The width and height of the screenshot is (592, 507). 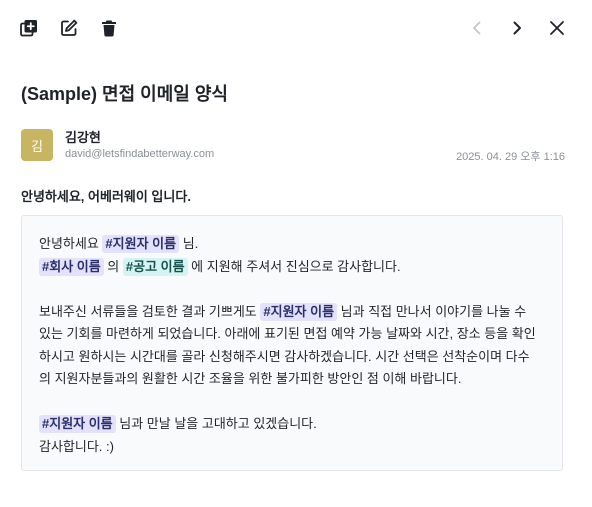 I want to click on body-line: #회사 이름 의 #공고 이름 에 지원해 주셔서 진심으로 감사합니다., so click(x=292, y=267).